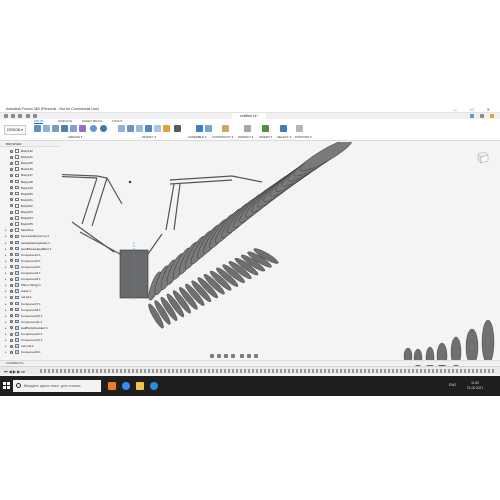 Image resolution: width=500 pixels, height=500 pixels. What do you see at coordinates (157, 128) in the screenshot?
I see `combine-icon` at bounding box center [157, 128].